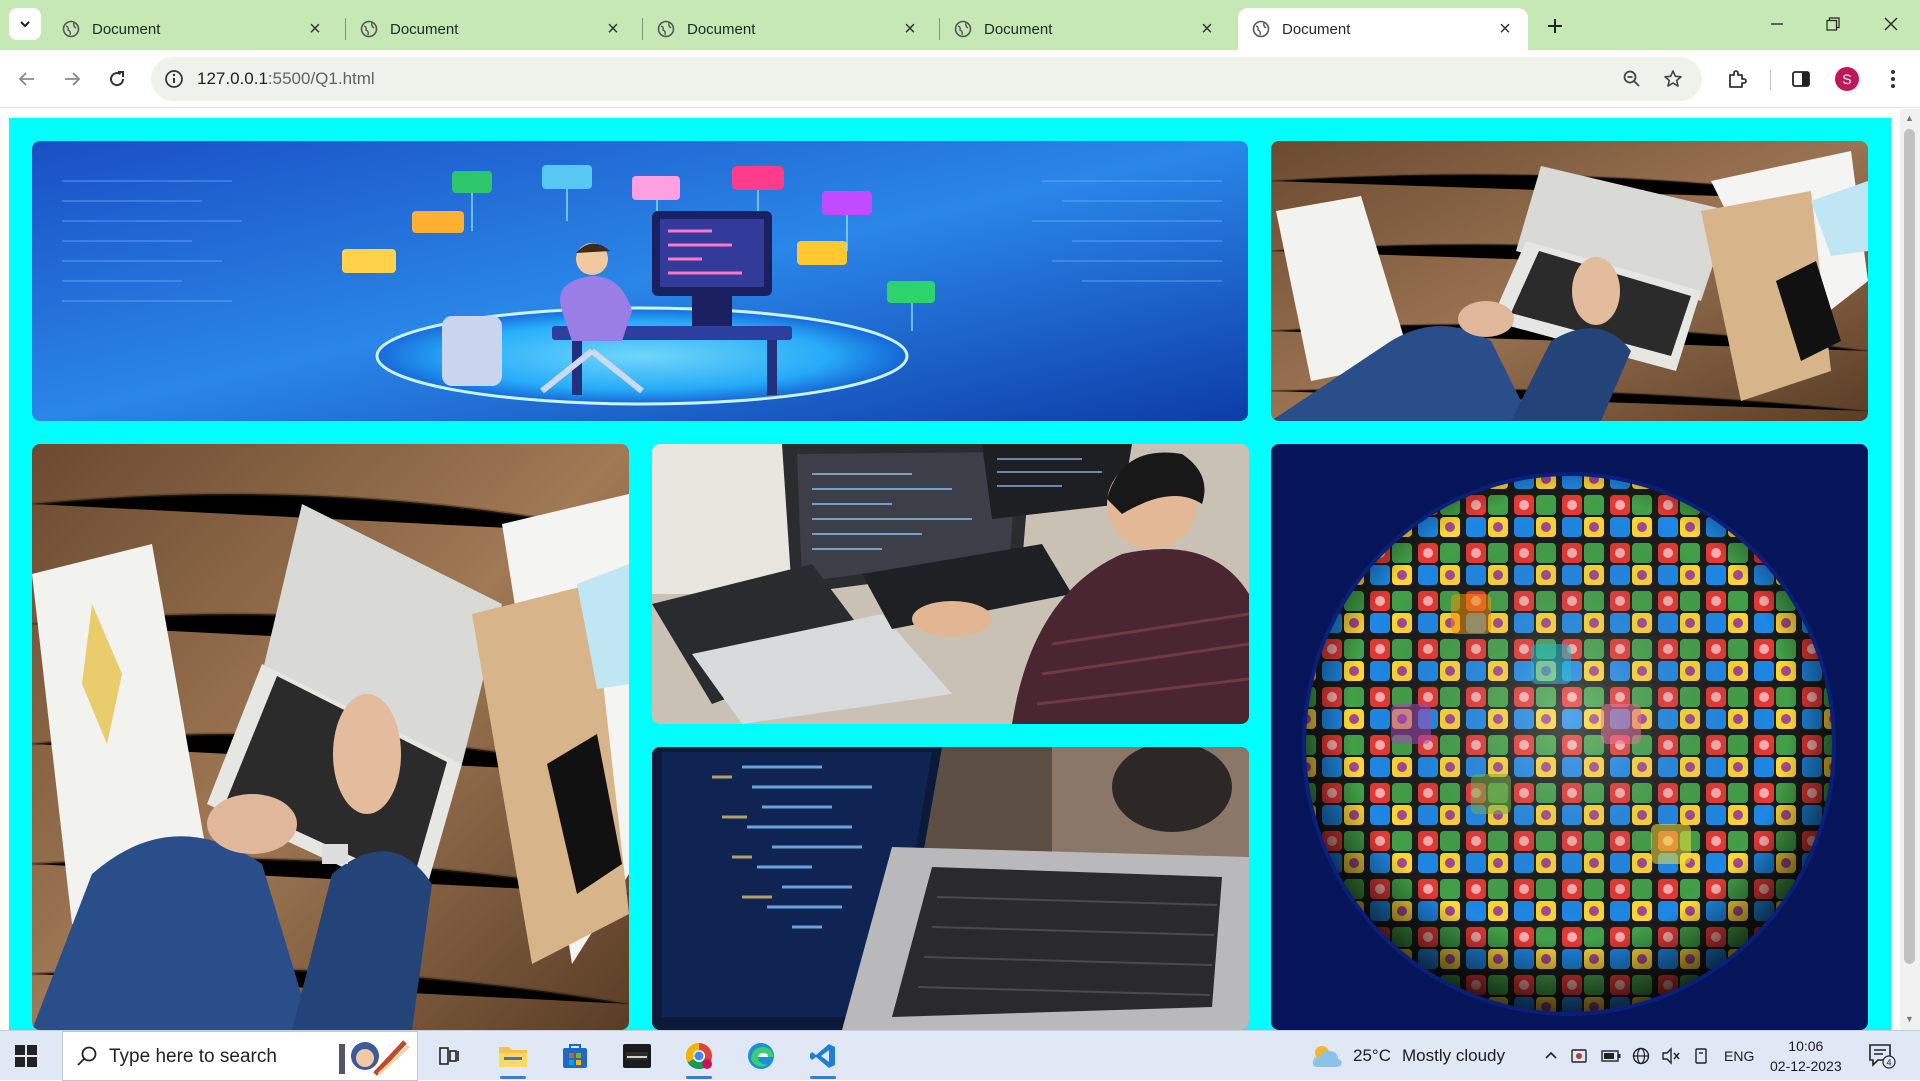 The height and width of the screenshot is (1081, 1920). I want to click on chrome-button, so click(699, 1056).